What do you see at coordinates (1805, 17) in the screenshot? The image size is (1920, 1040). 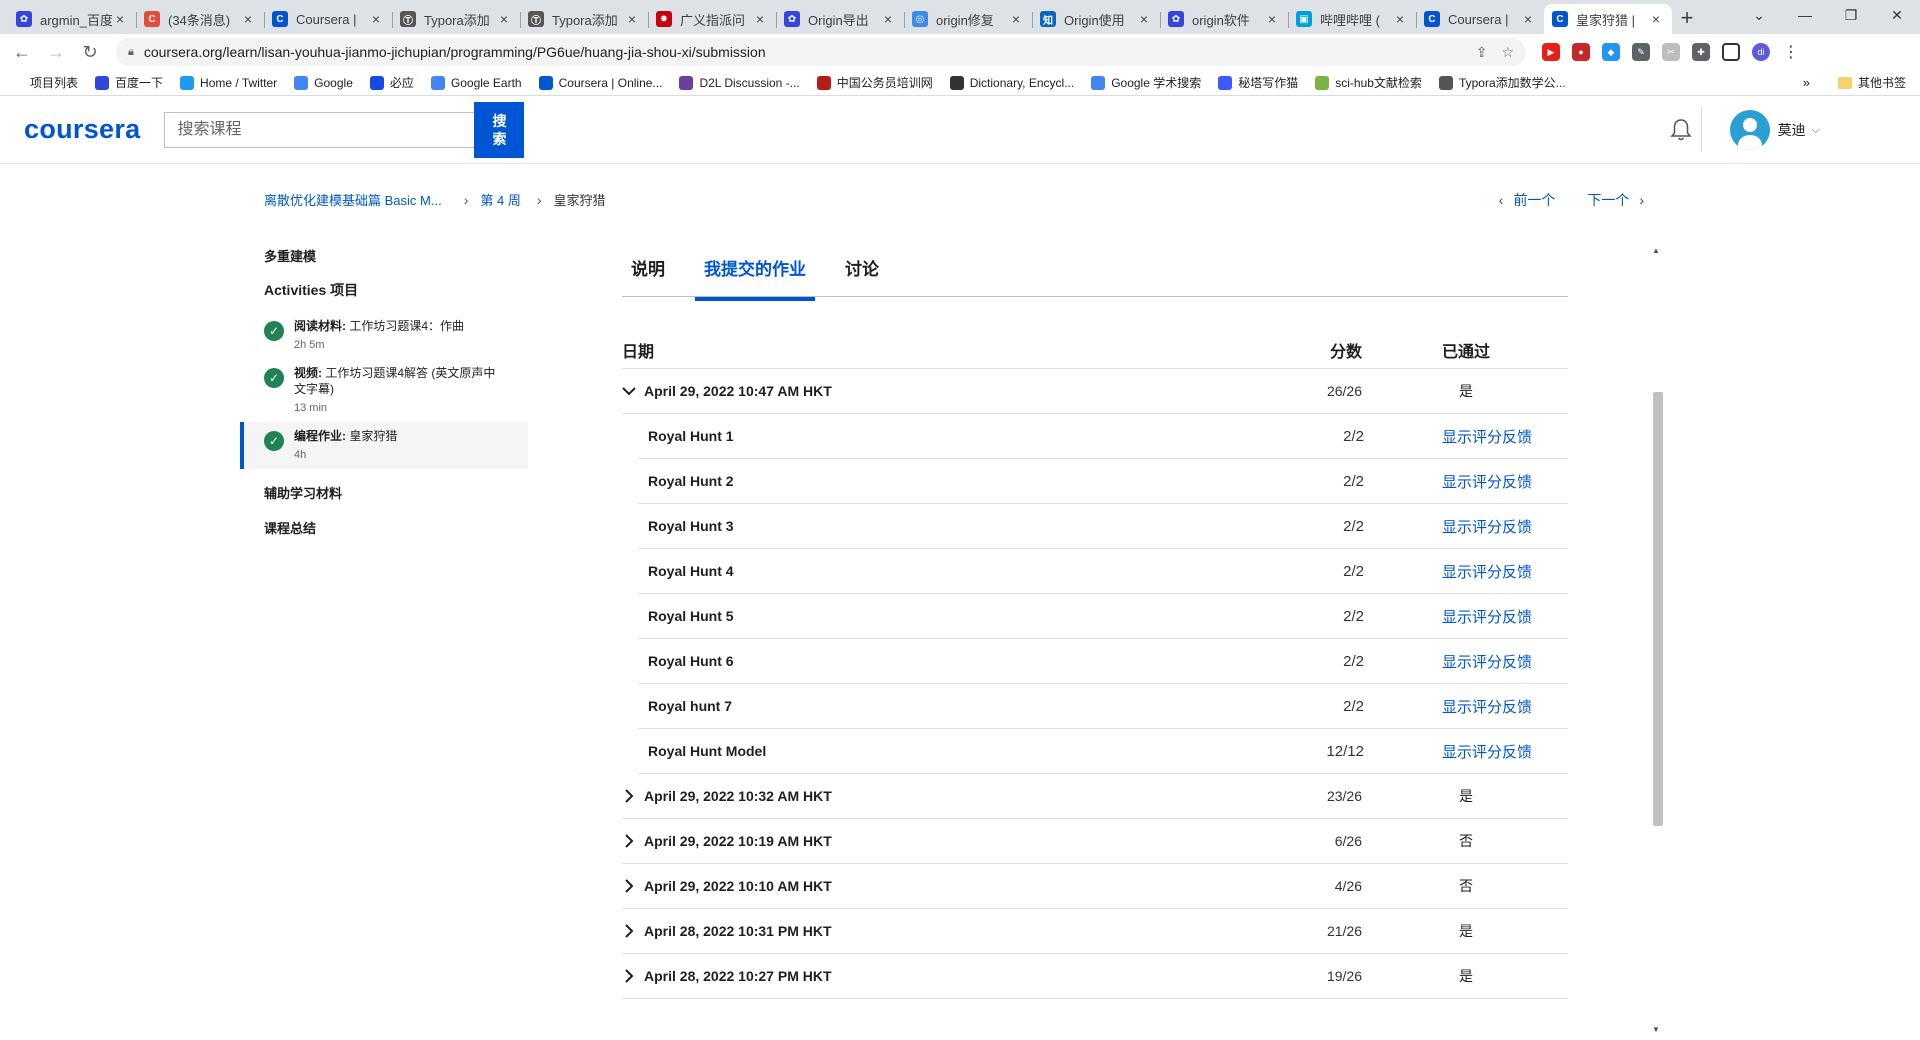 I see `minimize-button: —` at bounding box center [1805, 17].